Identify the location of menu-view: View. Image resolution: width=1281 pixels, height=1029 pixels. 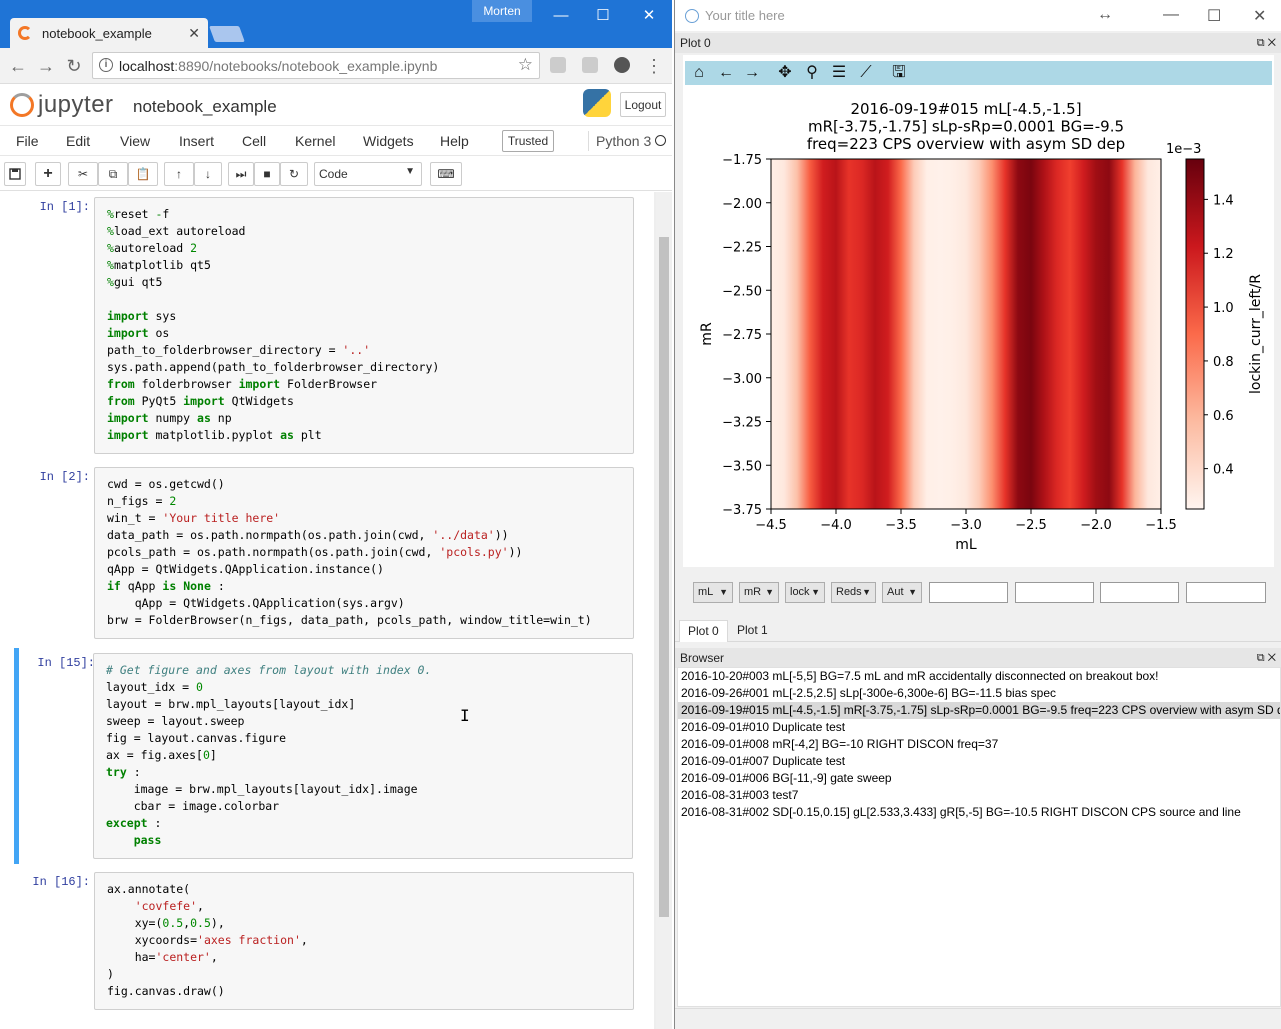
(135, 141).